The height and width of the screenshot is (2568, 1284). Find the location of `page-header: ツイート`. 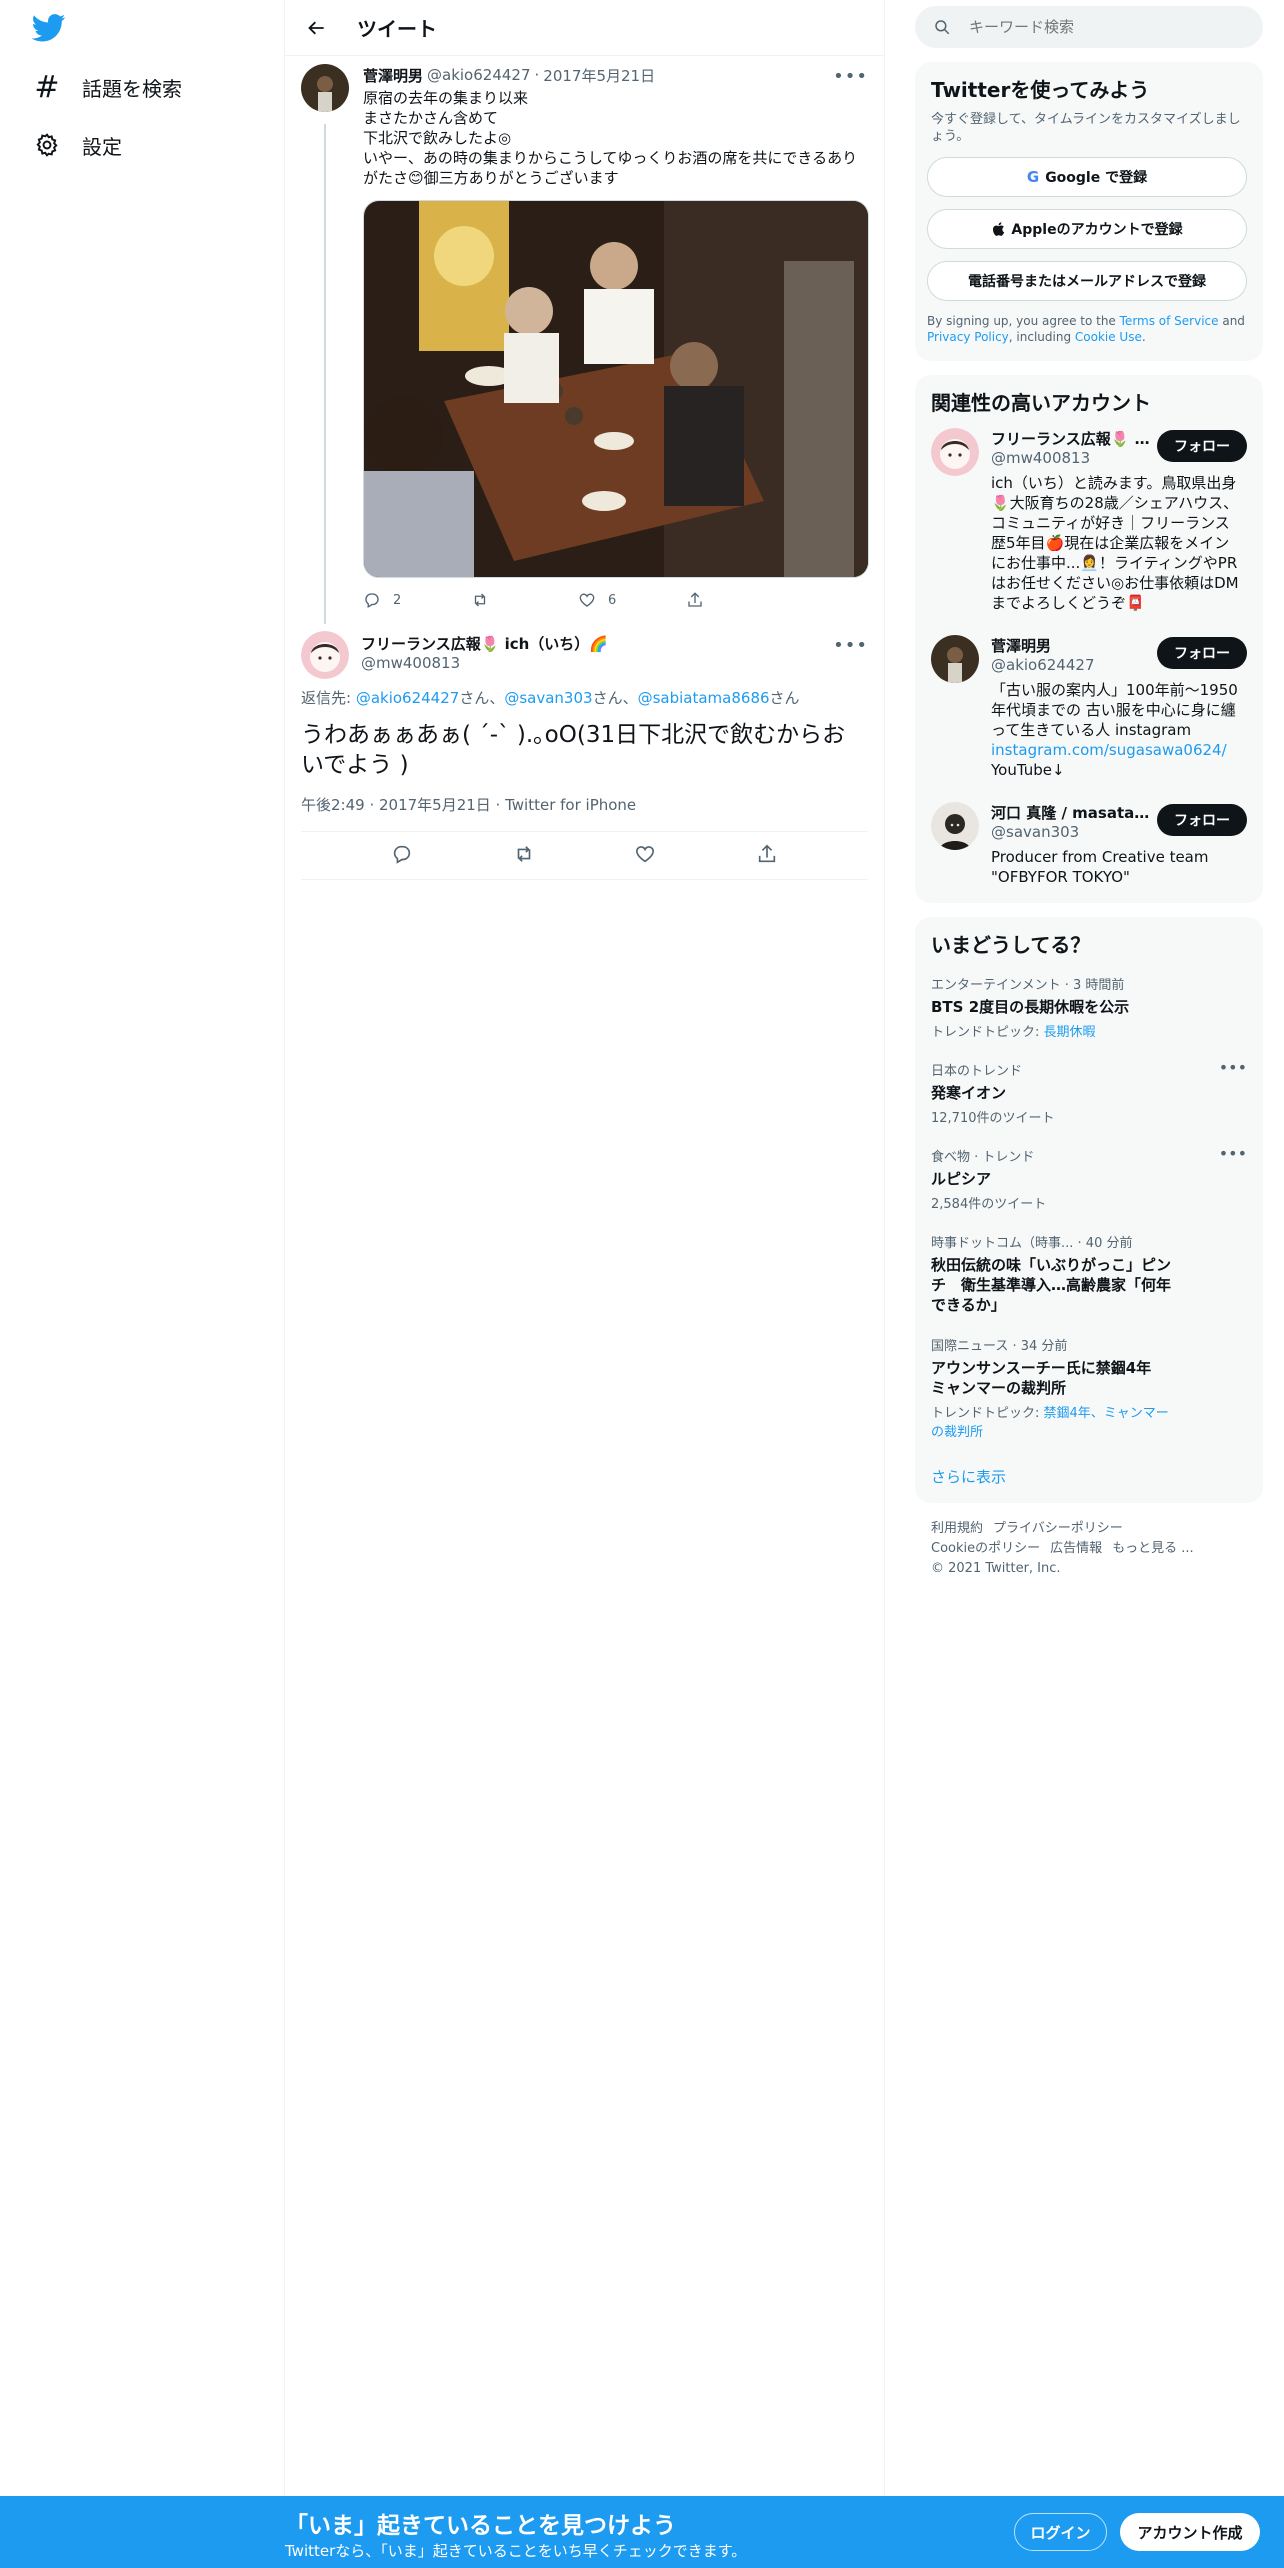

page-header: ツイート is located at coordinates (584, 28).